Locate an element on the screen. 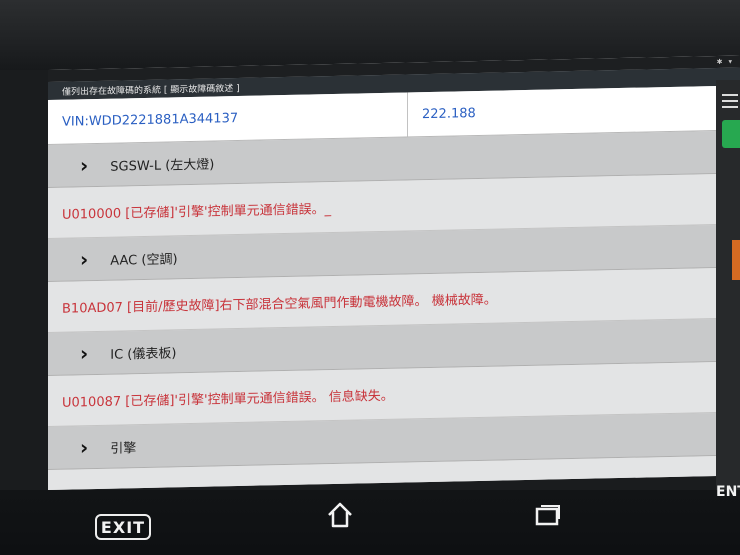 This screenshot has width=740, height=555. system-name: 引擎 is located at coordinates (123, 448).